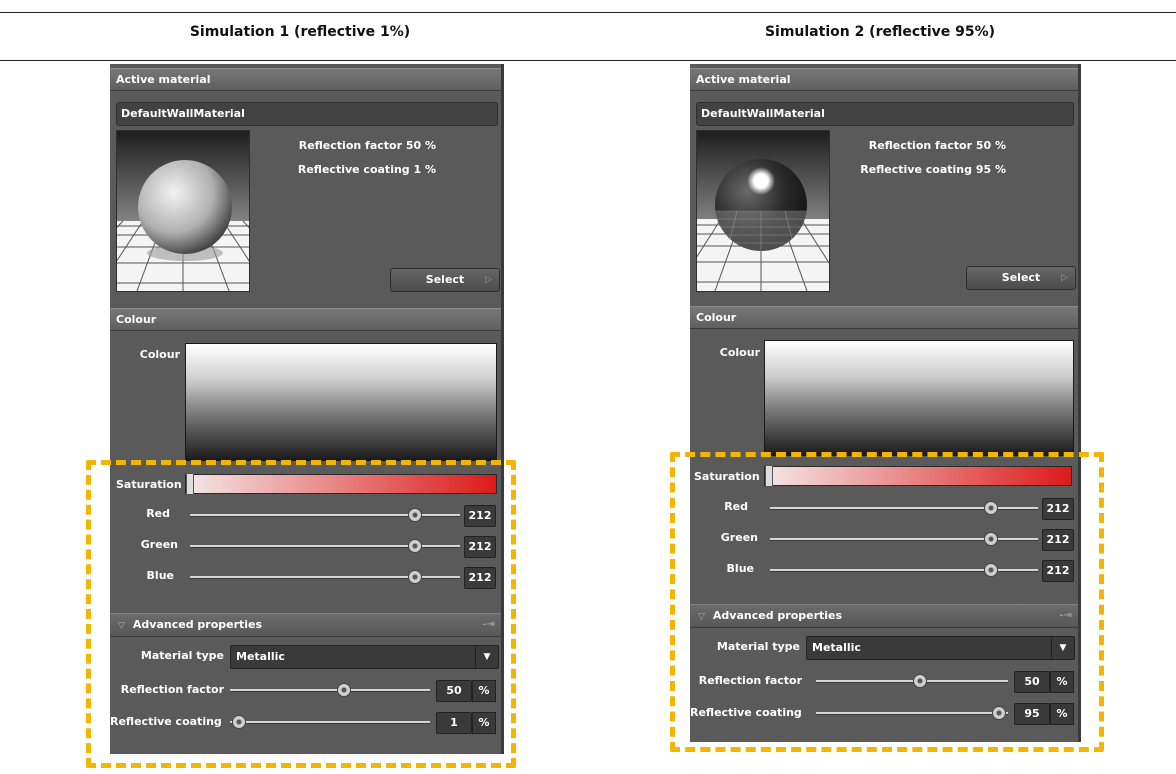 This screenshot has width=1176, height=774. I want to click on reflective-coating-field: 95, so click(1032, 714).